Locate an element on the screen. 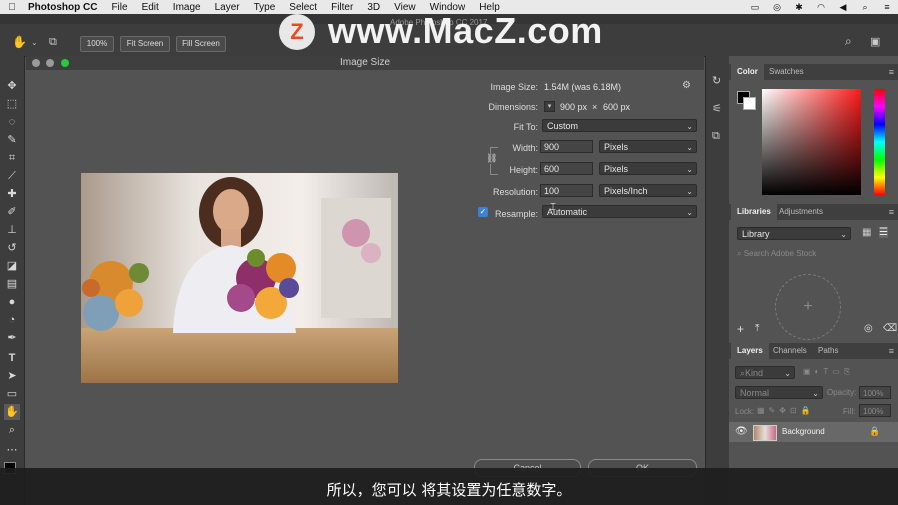 This screenshot has height=505, width=898. menu-app-name: Photoshop CC is located at coordinates (64, 7).